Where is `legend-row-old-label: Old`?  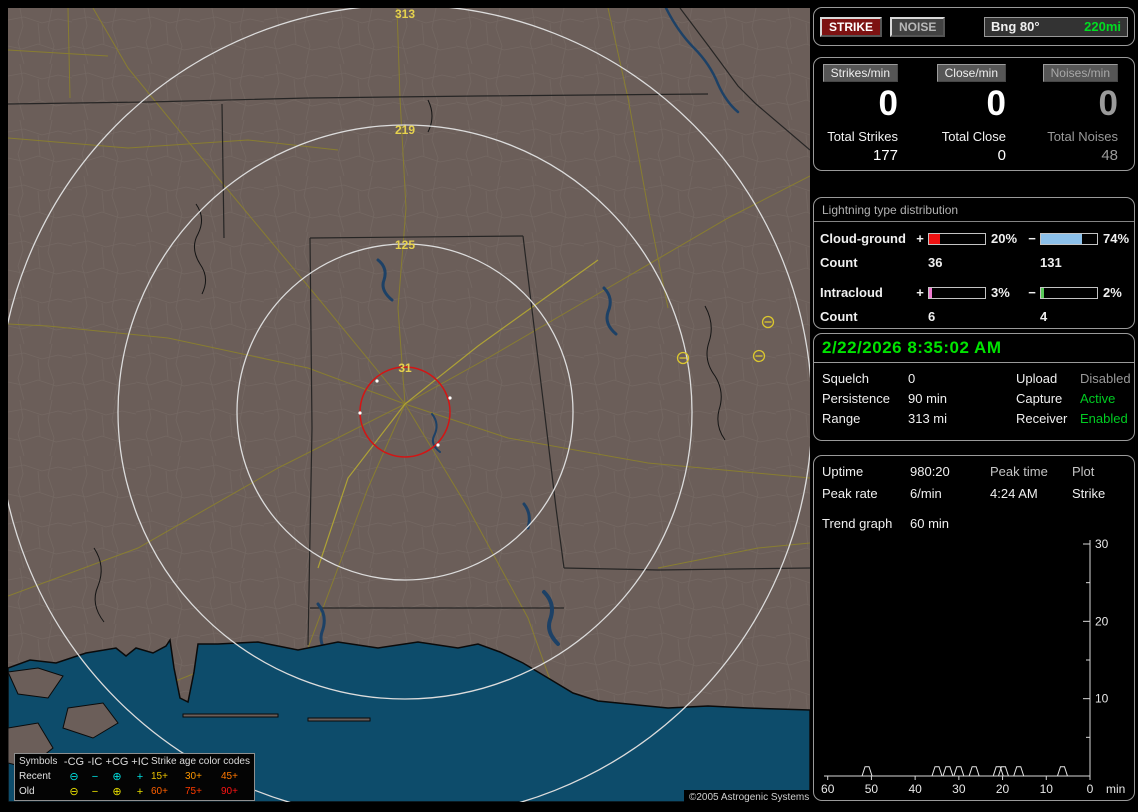 legend-row-old-label: Old is located at coordinates (27, 791).